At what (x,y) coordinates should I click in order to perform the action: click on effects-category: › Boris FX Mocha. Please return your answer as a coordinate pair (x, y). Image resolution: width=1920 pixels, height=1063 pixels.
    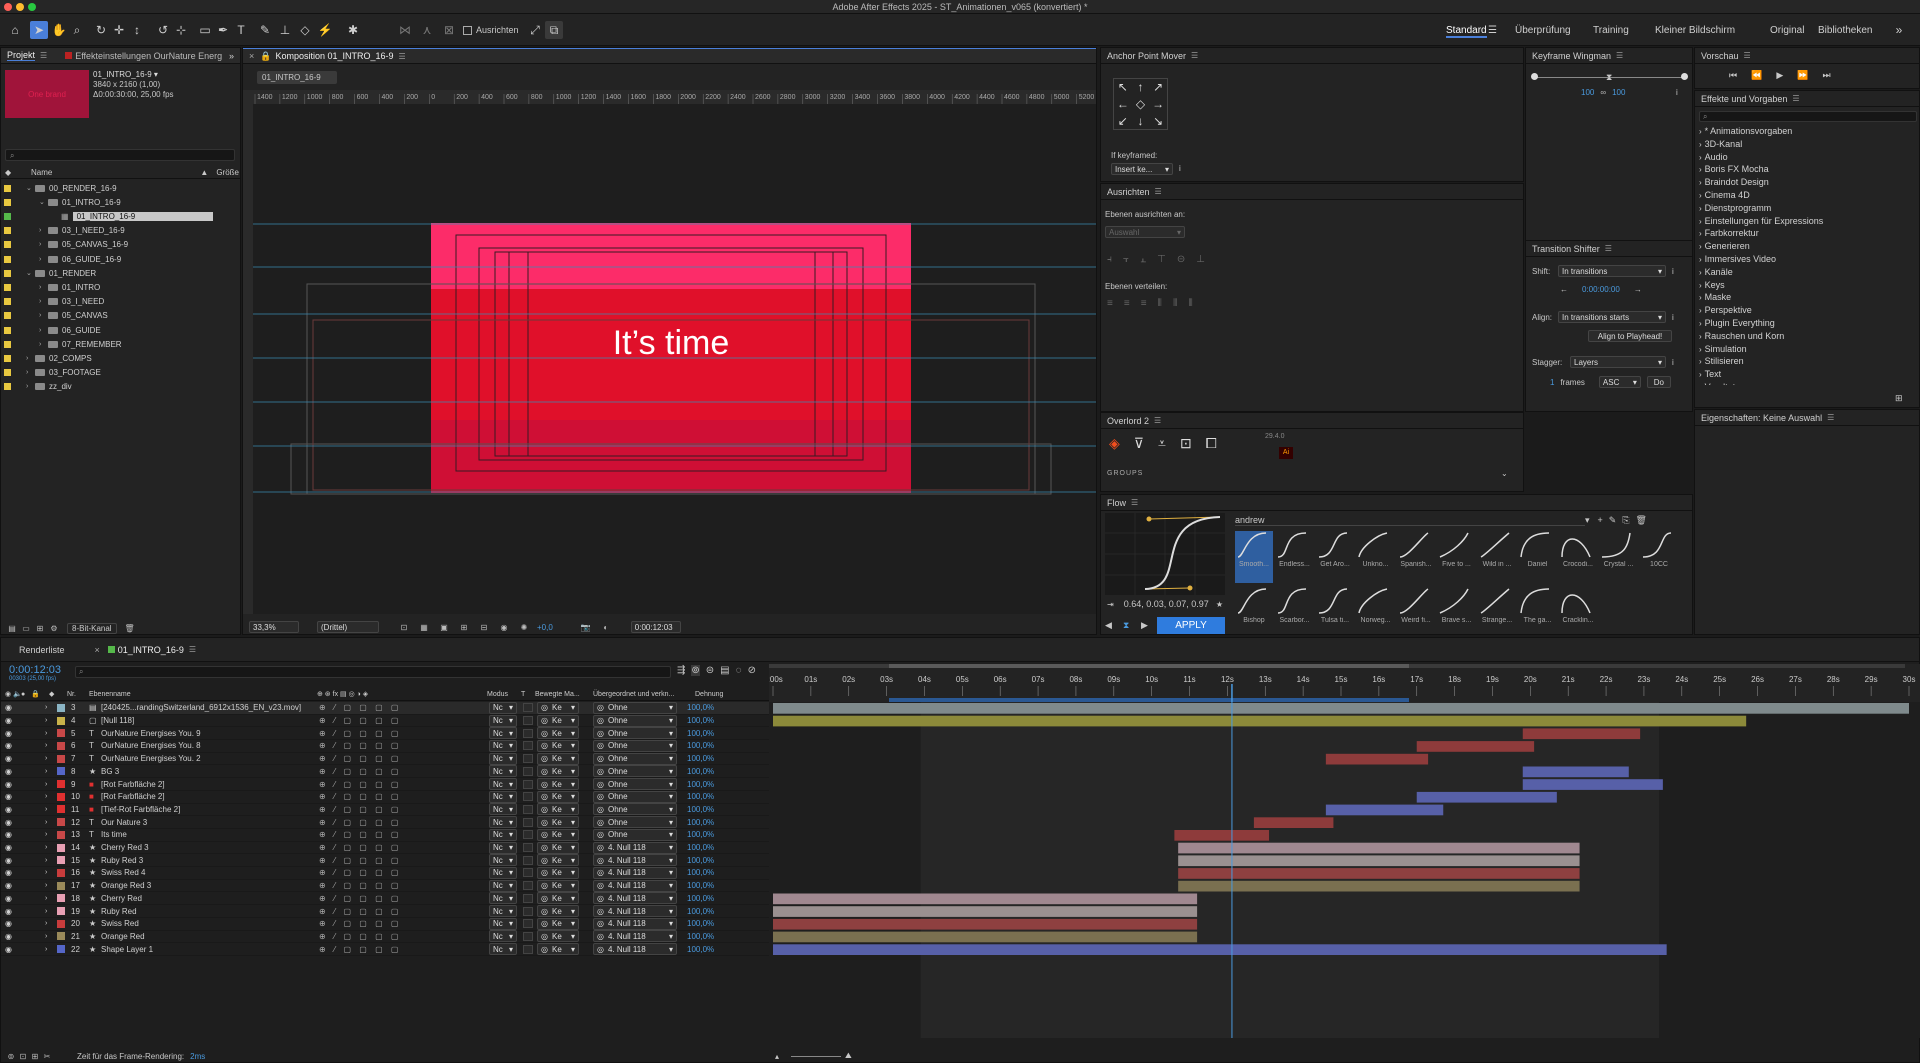
    Looking at the image, I should click on (1804, 169).